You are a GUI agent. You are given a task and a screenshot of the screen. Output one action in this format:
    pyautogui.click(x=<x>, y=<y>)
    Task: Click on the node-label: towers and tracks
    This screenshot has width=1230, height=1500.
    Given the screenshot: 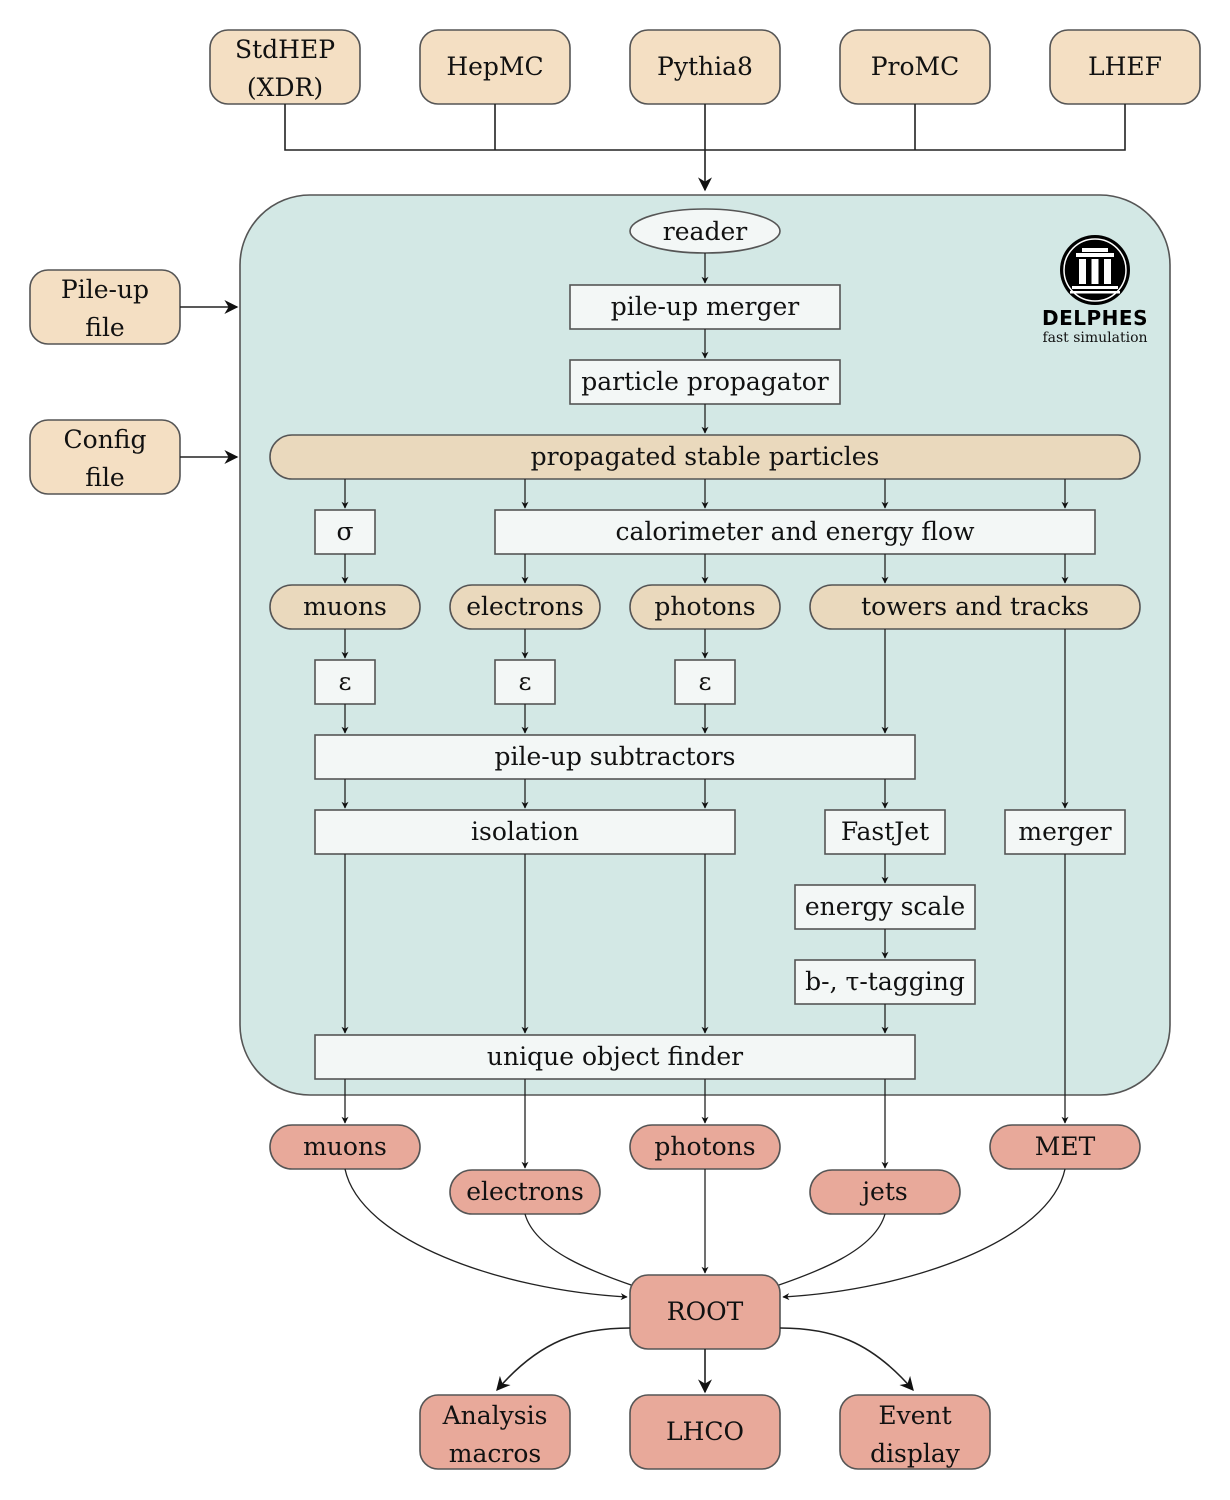 What is the action you would take?
    pyautogui.click(x=975, y=606)
    